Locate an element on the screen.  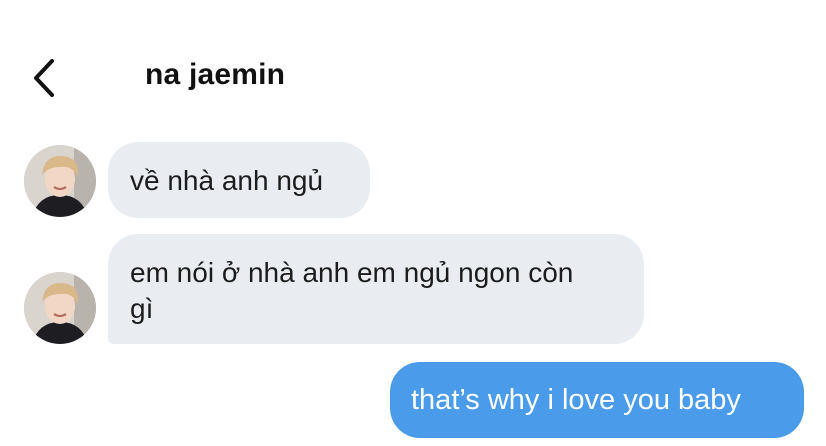
contact-name: na jaemin is located at coordinates (215, 75).